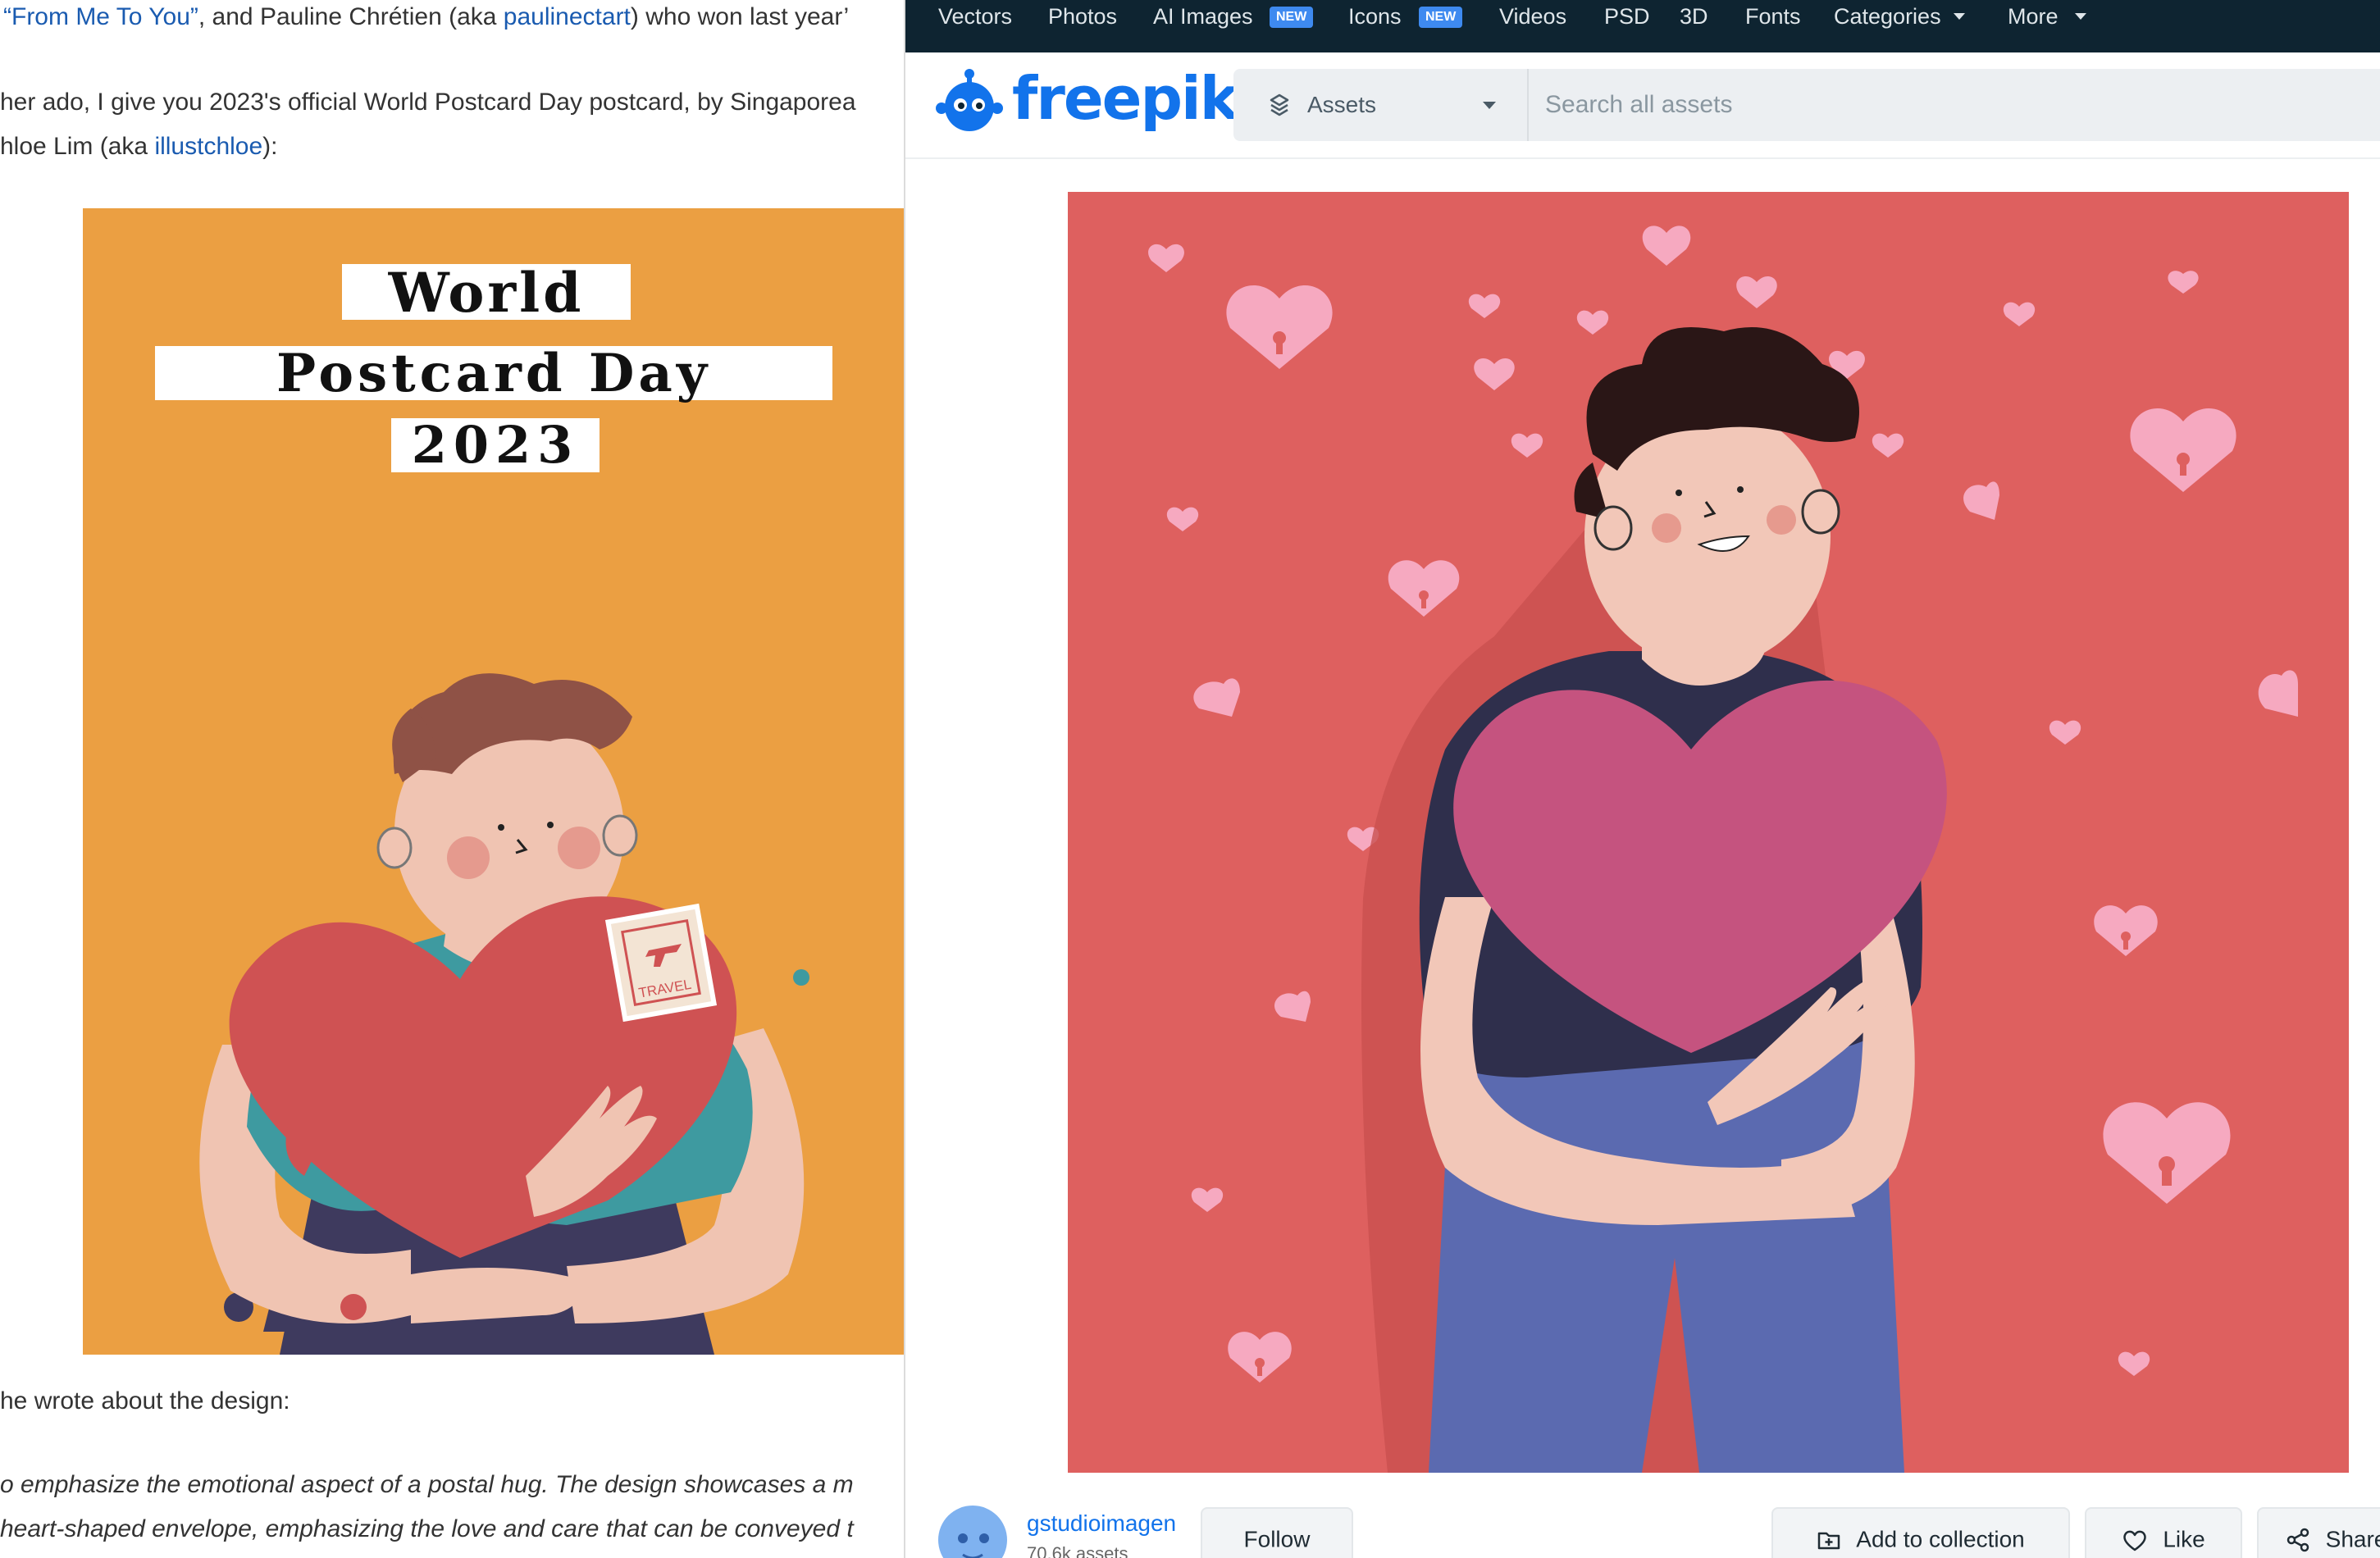  What do you see at coordinates (568, 16) in the screenshot?
I see `link-paulinectart: paulinectart` at bounding box center [568, 16].